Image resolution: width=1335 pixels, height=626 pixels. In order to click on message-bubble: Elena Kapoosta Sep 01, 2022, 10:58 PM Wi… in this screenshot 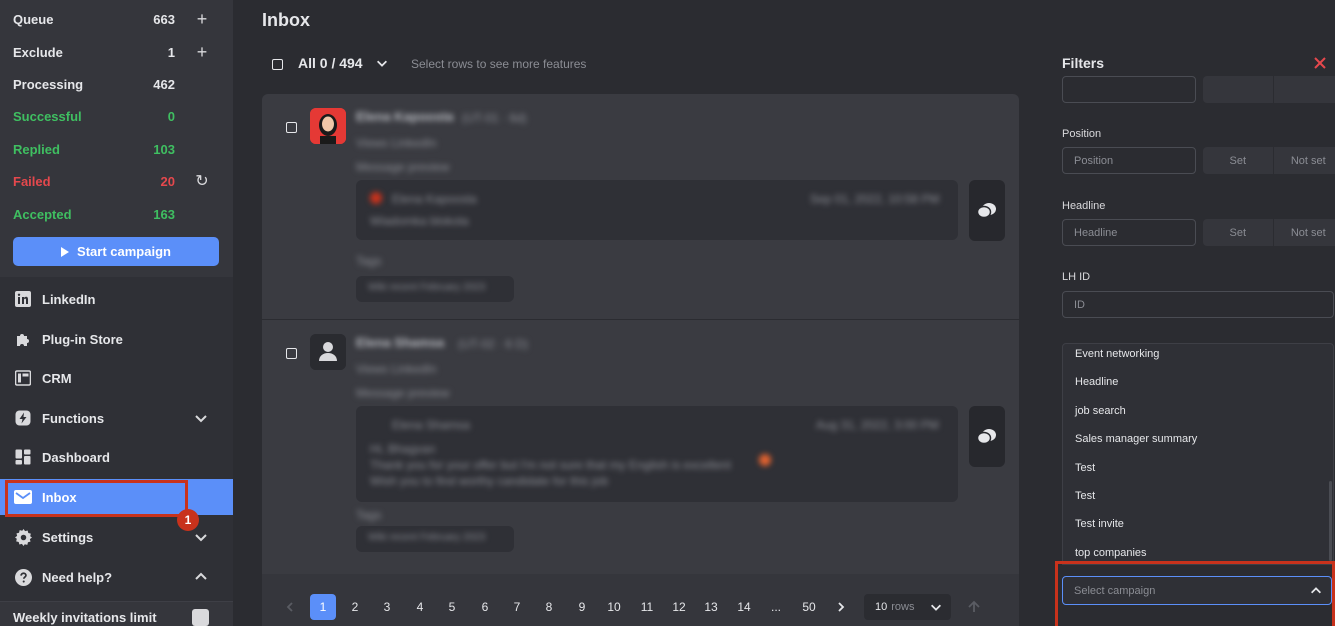, I will do `click(657, 210)`.